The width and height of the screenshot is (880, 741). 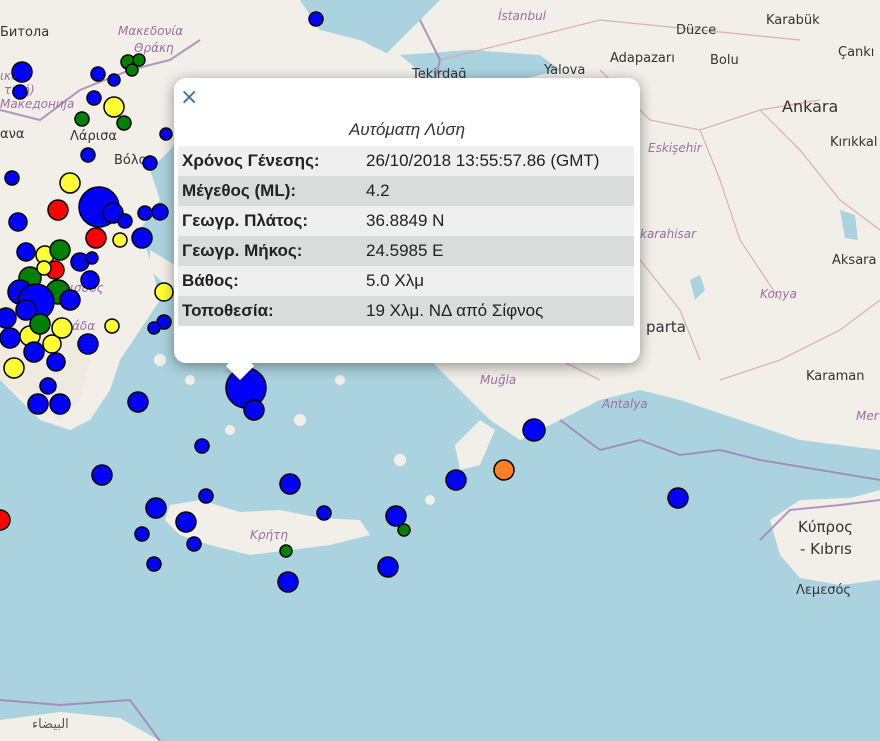 I want to click on table-row: Βάθος: 5.0 Χλμ, so click(x=406, y=281).